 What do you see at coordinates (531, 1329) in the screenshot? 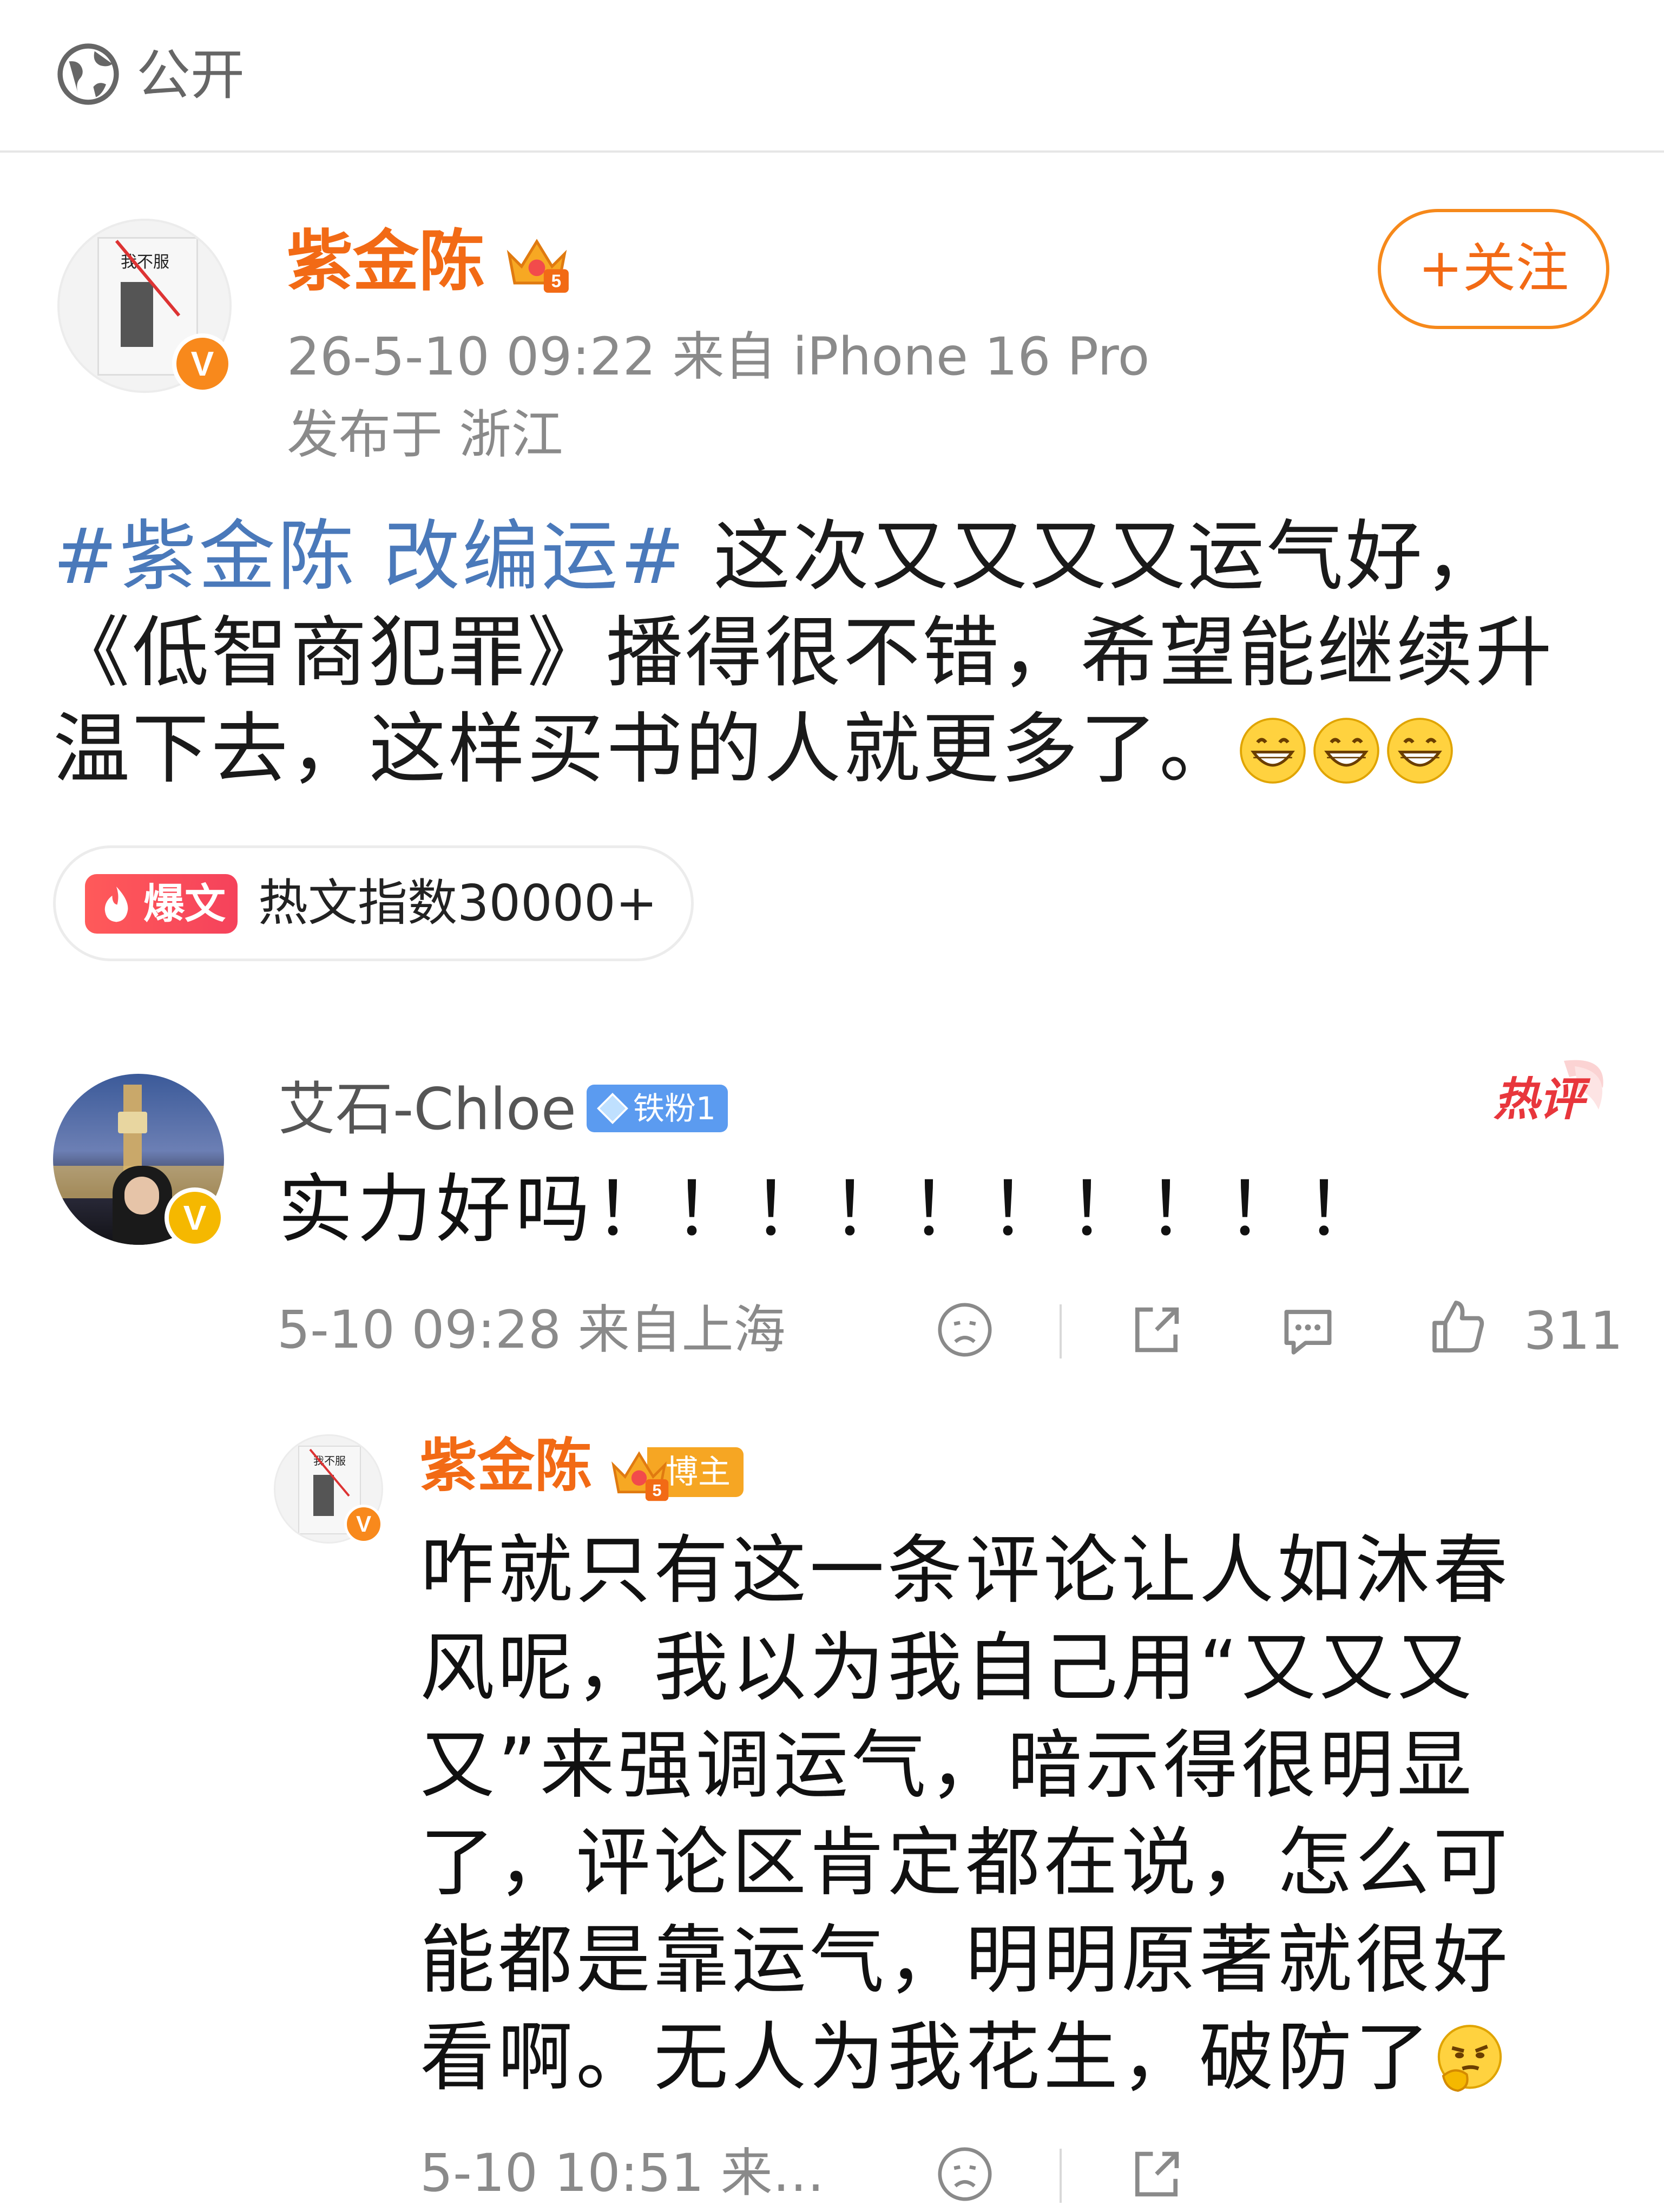
I see `comment-meta: 5-10 09:28 来自上海` at bounding box center [531, 1329].